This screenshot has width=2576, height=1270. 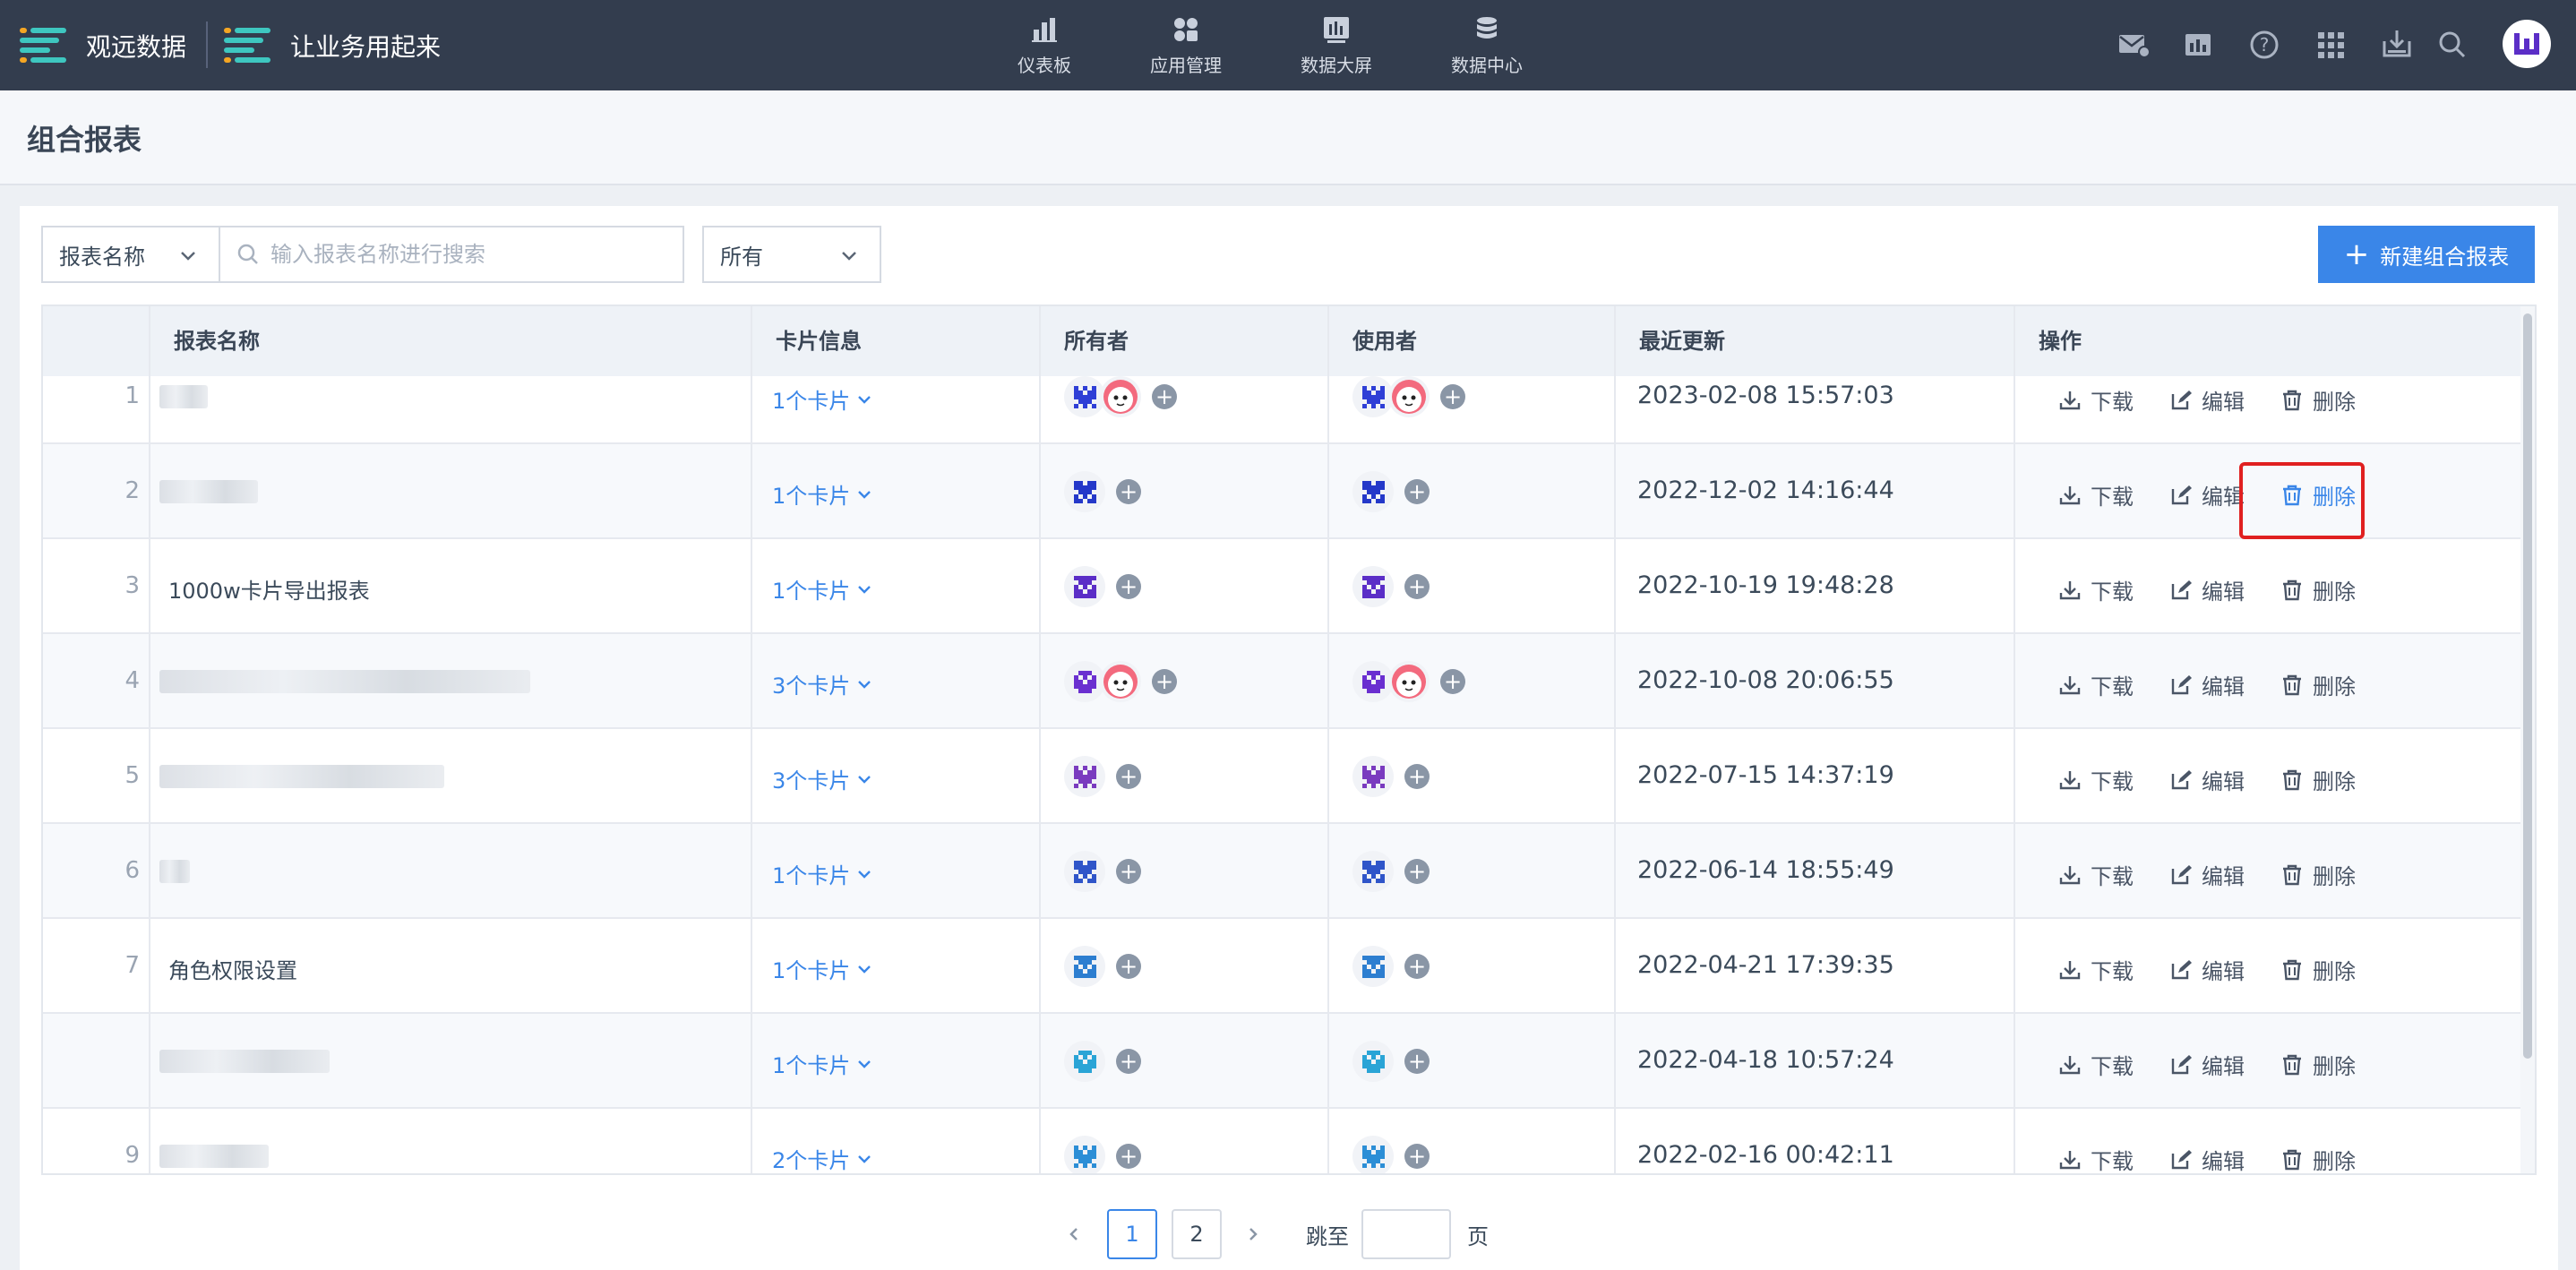 What do you see at coordinates (269, 589) in the screenshot?
I see `report-name-link: 1000w卡片导出报表` at bounding box center [269, 589].